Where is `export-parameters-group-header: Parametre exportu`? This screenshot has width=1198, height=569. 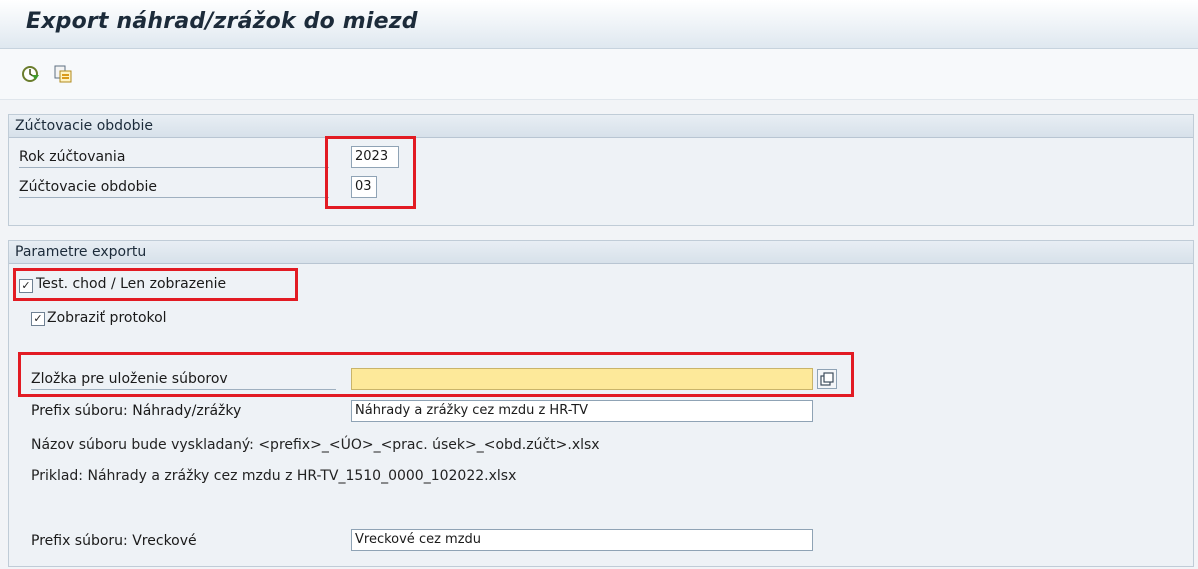
export-parameters-group-header: Parametre exportu is located at coordinates (601, 252).